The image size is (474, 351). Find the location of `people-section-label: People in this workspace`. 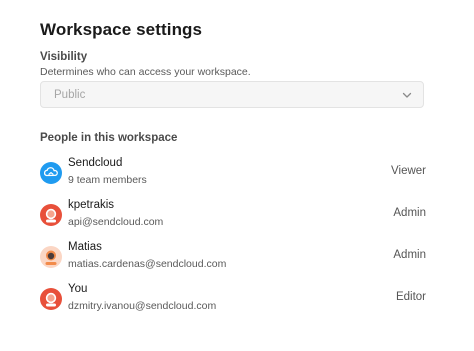

people-section-label: People in this workspace is located at coordinates (109, 138).